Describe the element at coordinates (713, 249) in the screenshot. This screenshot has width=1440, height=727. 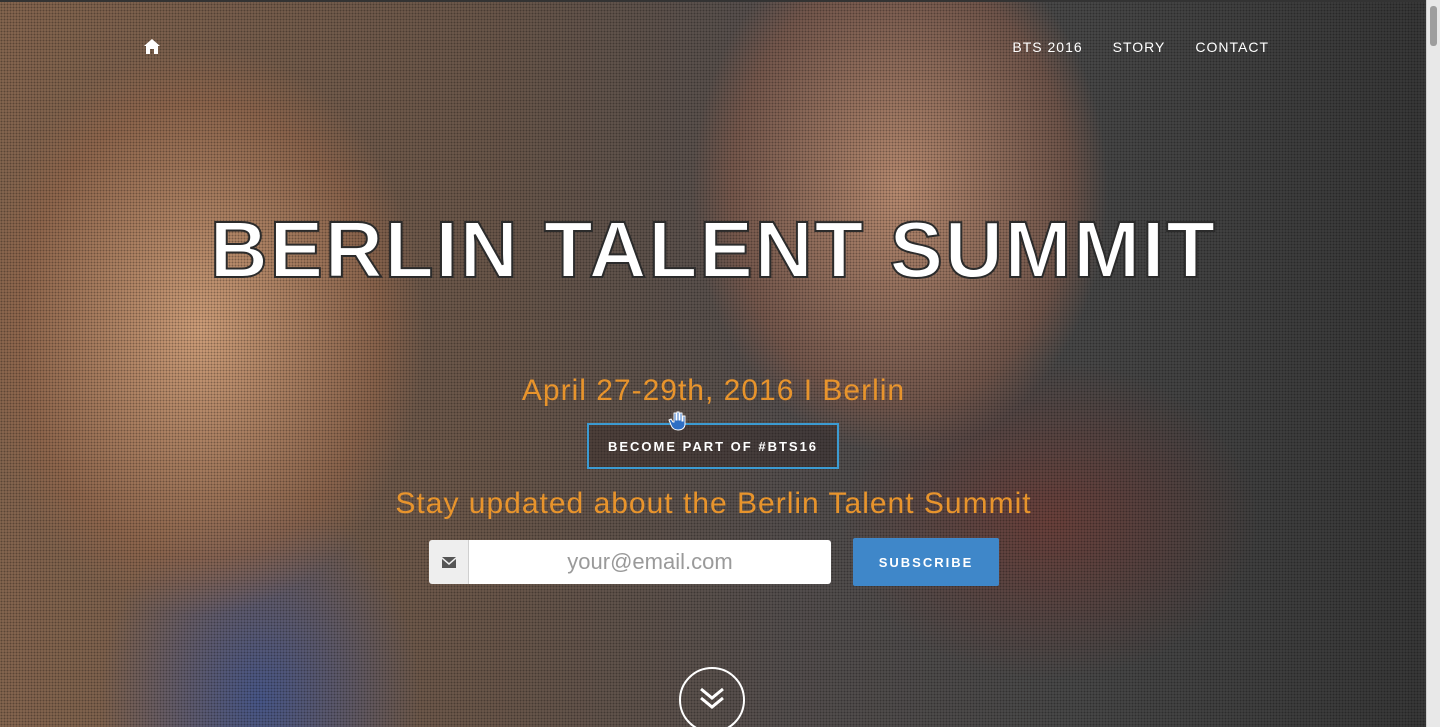
I see `page-title: BERLIN TALENT SUMMIT` at that location.